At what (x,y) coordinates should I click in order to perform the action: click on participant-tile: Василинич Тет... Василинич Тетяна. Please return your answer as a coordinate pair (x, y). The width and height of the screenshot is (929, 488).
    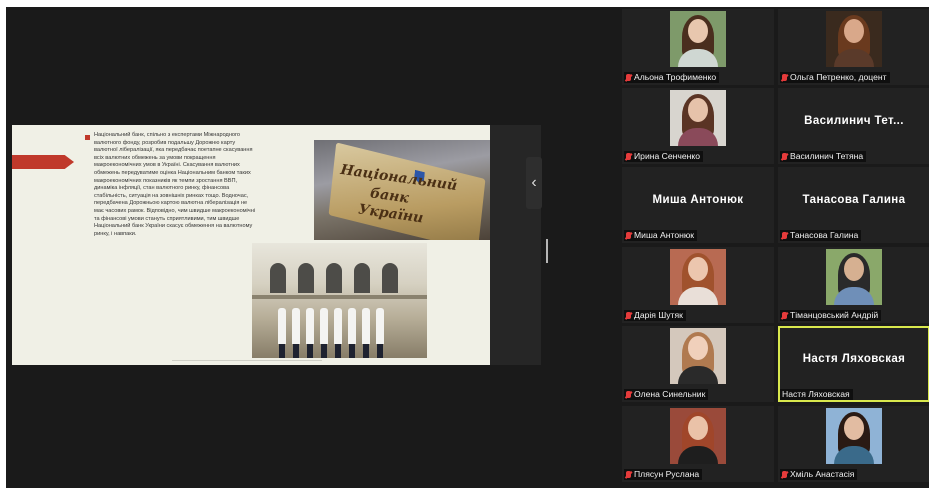
    Looking at the image, I should click on (853, 126).